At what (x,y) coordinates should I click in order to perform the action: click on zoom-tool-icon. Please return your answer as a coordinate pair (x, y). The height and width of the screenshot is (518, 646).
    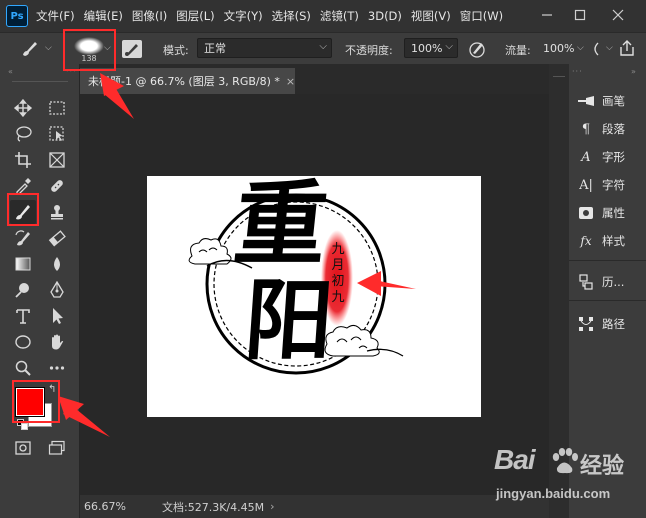
    Looking at the image, I should click on (23, 368).